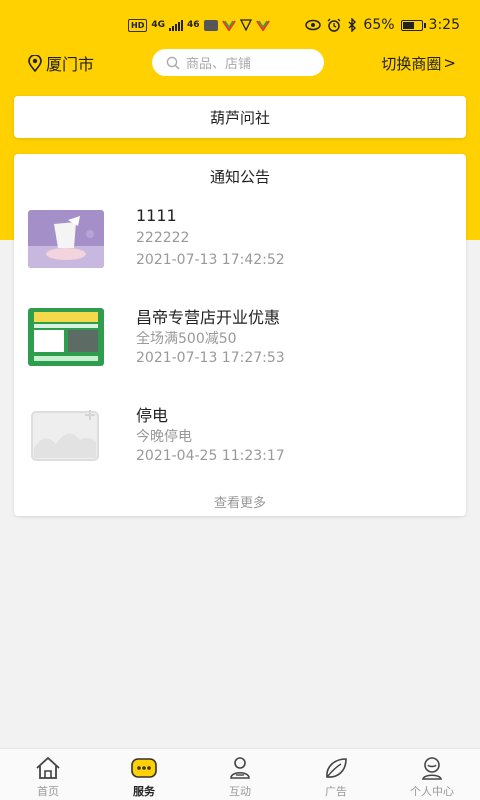  What do you see at coordinates (138, 25) in the screenshot?
I see `hd-badge: HD` at bounding box center [138, 25].